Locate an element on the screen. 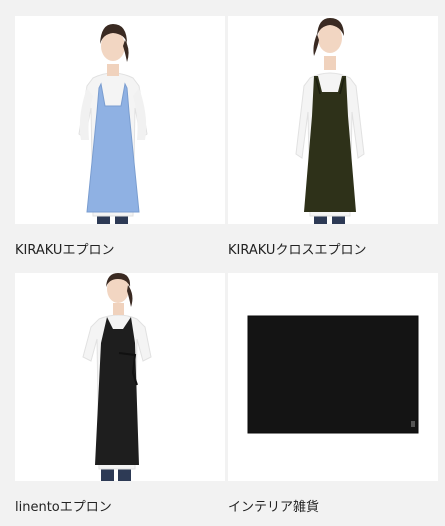  product-name: インテリア雑貨 is located at coordinates (273, 505).